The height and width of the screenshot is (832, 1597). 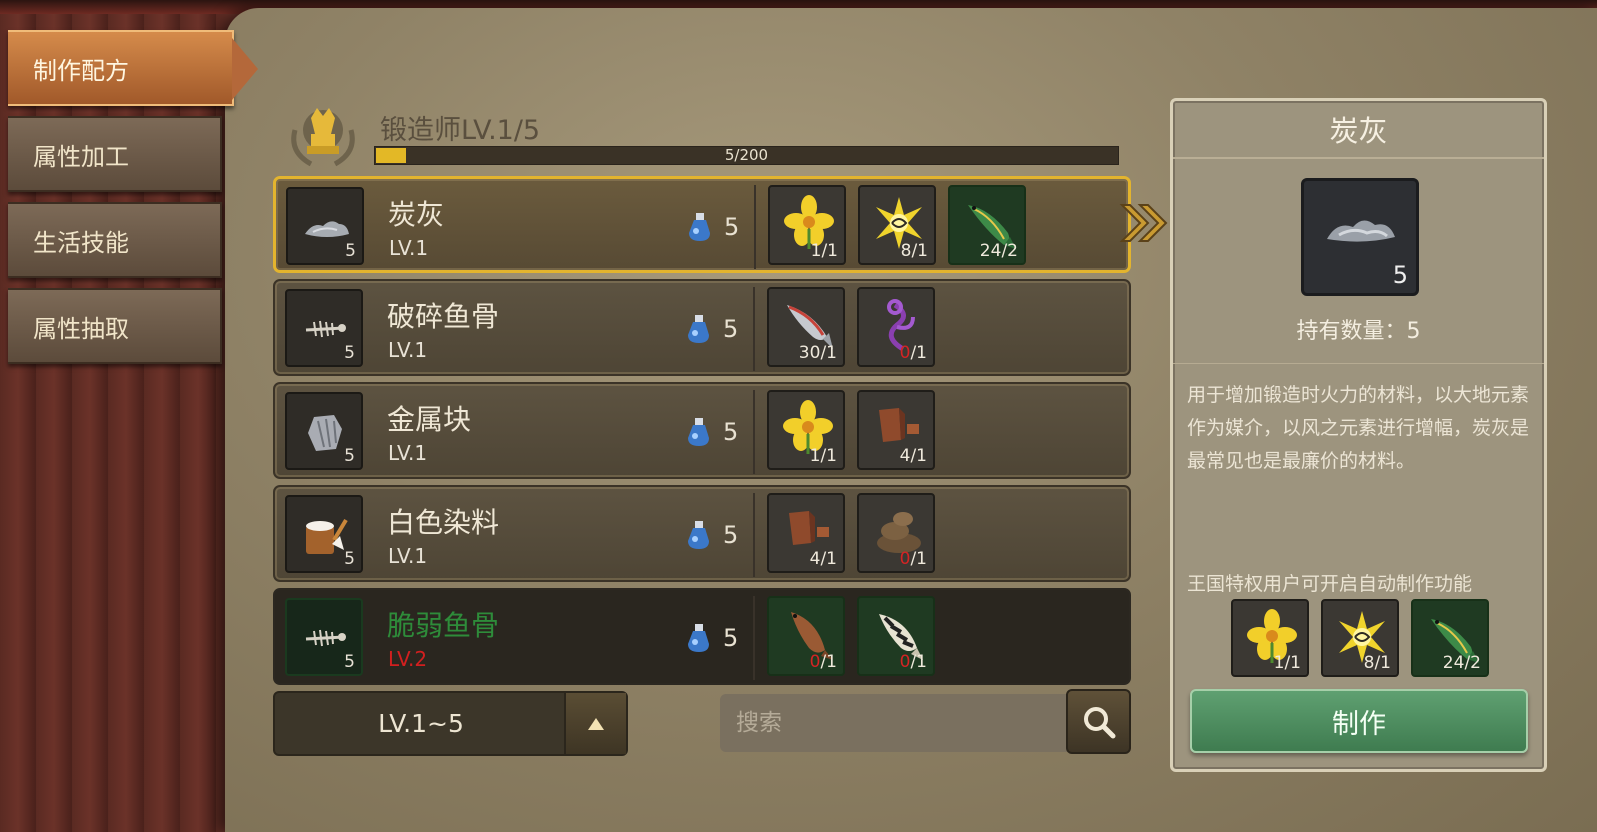 What do you see at coordinates (1359, 721) in the screenshot?
I see `craft-button: 制作` at bounding box center [1359, 721].